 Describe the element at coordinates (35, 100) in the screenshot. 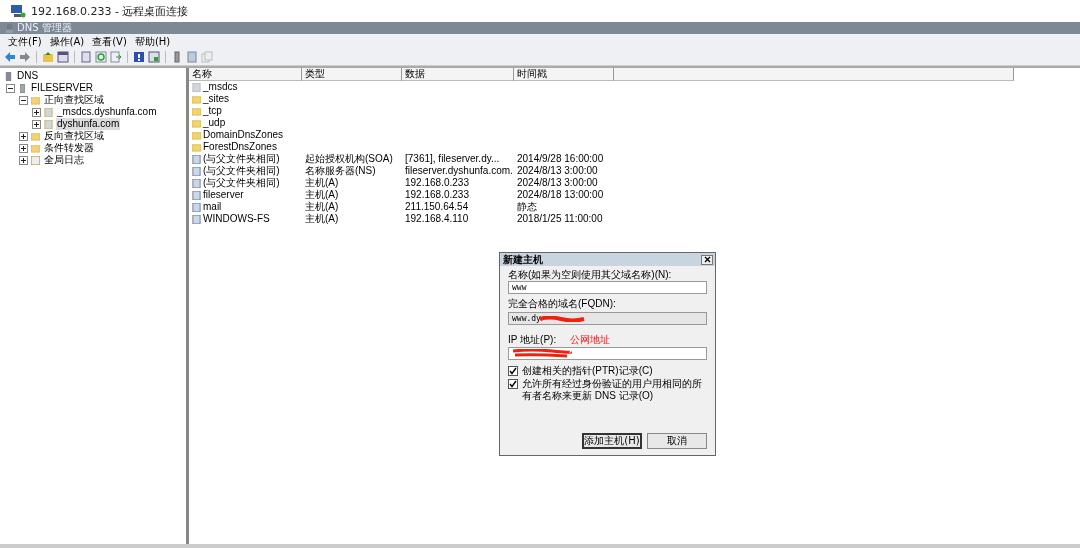

I see `folder-icon` at that location.